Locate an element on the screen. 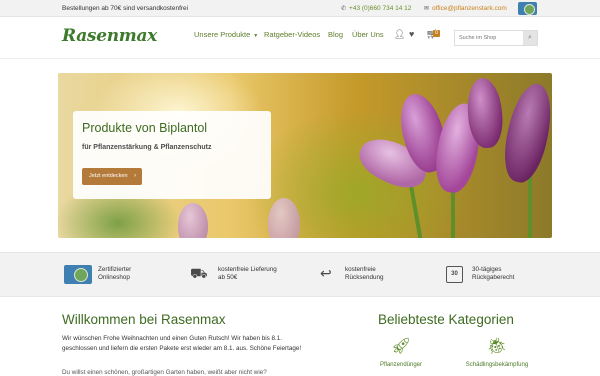 This screenshot has width=600, height=376. user-icon: 👤︎ is located at coordinates (399, 34).